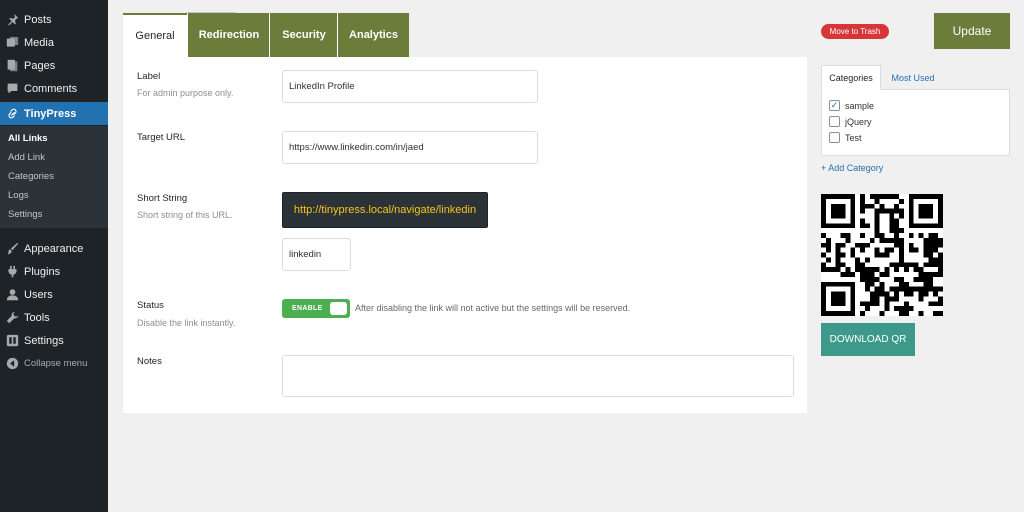 This screenshot has width=1024, height=512. I want to click on sidebar-item-settings: Settings, so click(54, 340).